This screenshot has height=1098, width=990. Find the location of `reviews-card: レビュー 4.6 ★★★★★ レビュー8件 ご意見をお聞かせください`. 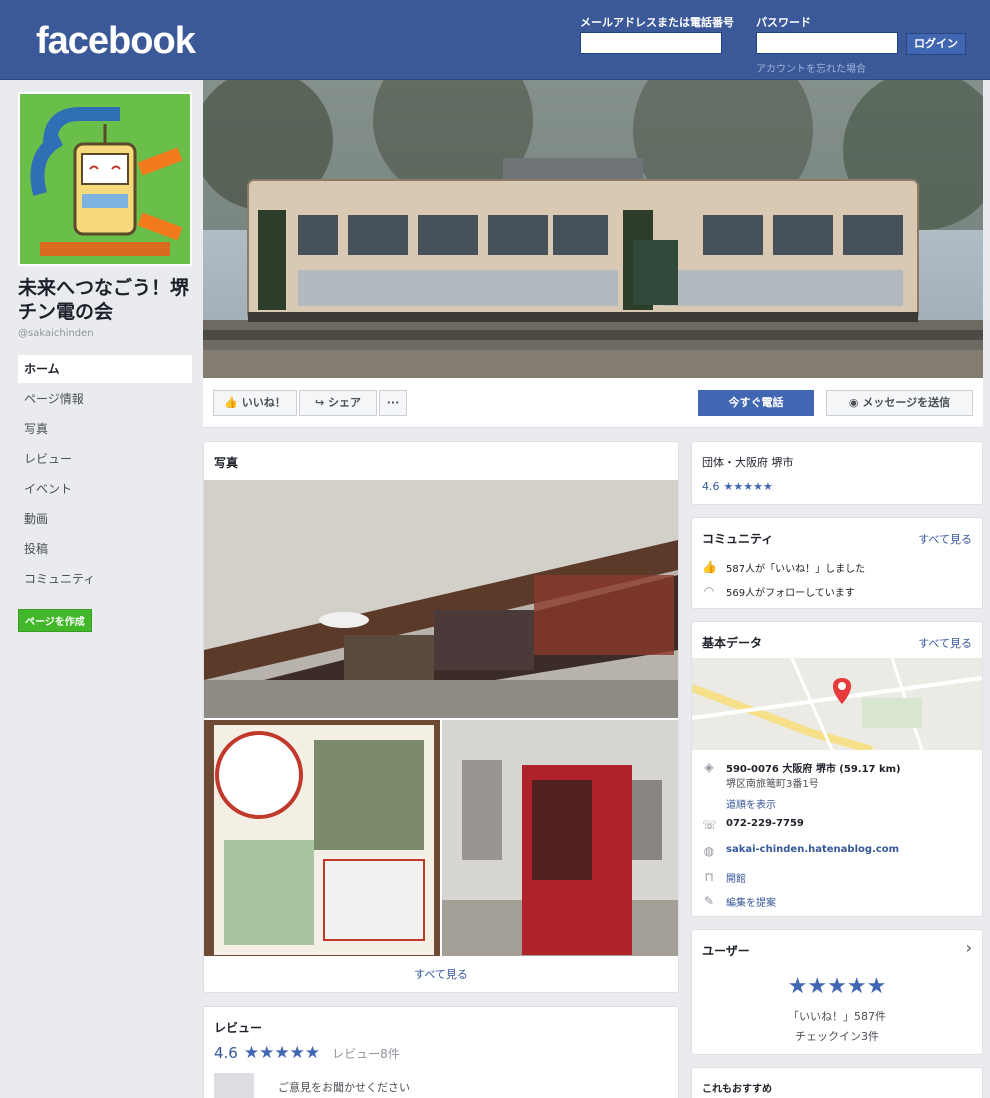

reviews-card: レビュー 4.6 ★★★★★ レビュー8件 ご意見をお聞かせください is located at coordinates (441, 1052).